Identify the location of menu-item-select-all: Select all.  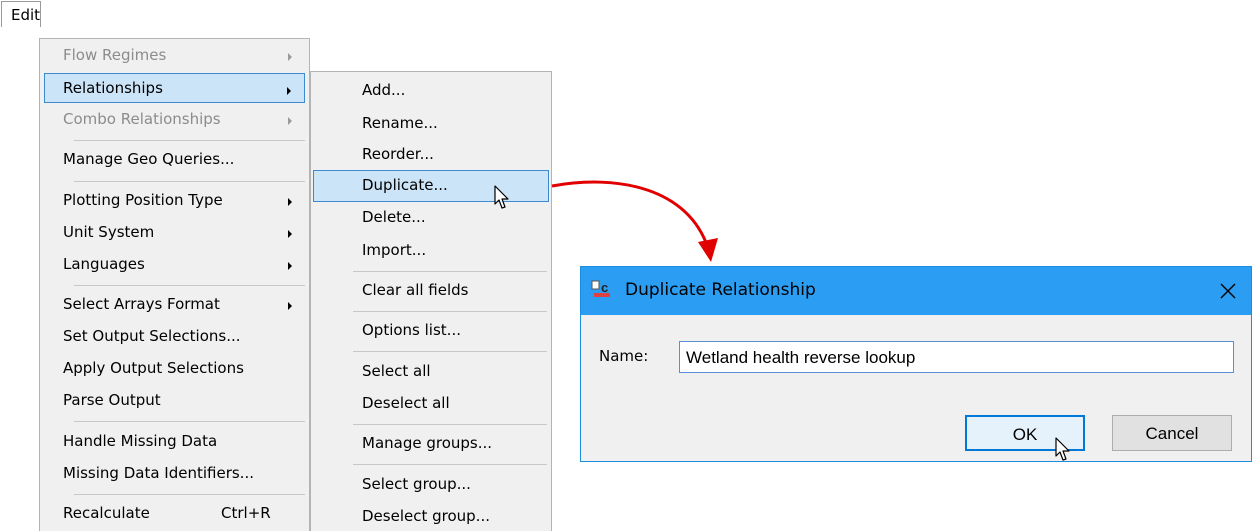
(431, 371).